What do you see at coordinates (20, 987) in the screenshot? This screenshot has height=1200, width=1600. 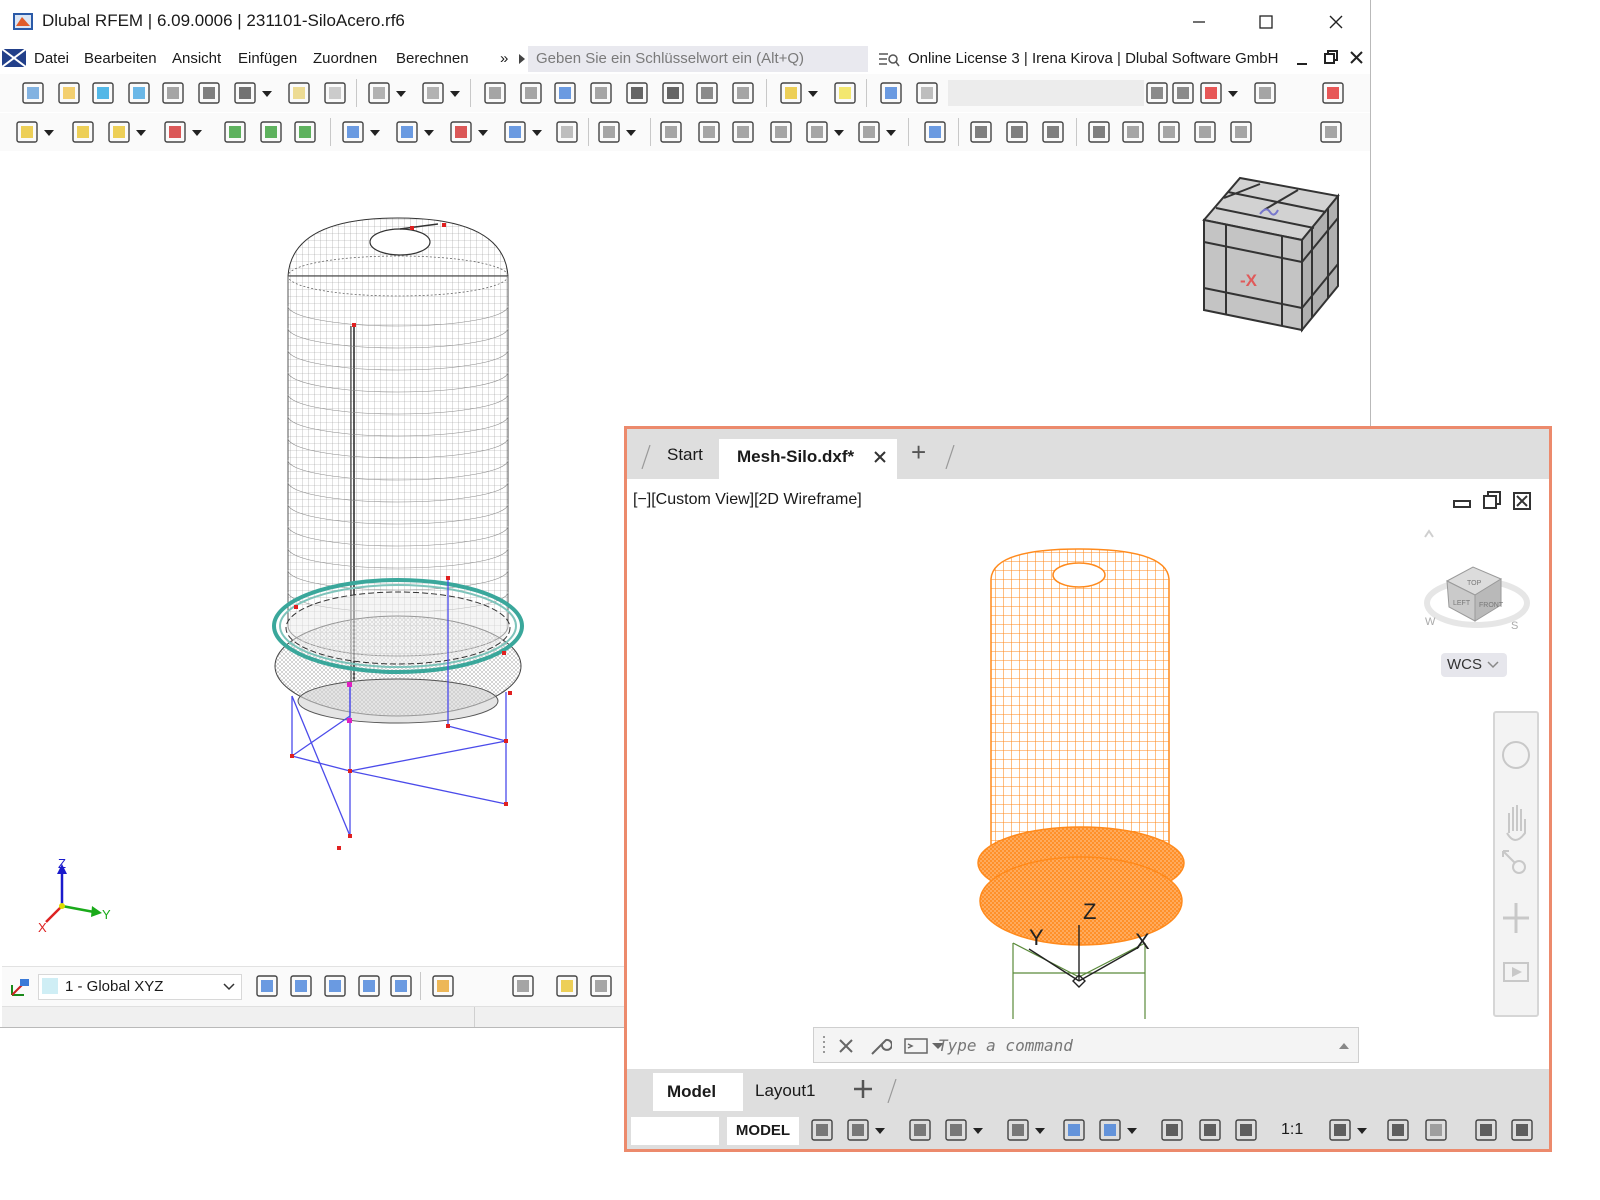 I see `coordinate-system-icon` at bounding box center [20, 987].